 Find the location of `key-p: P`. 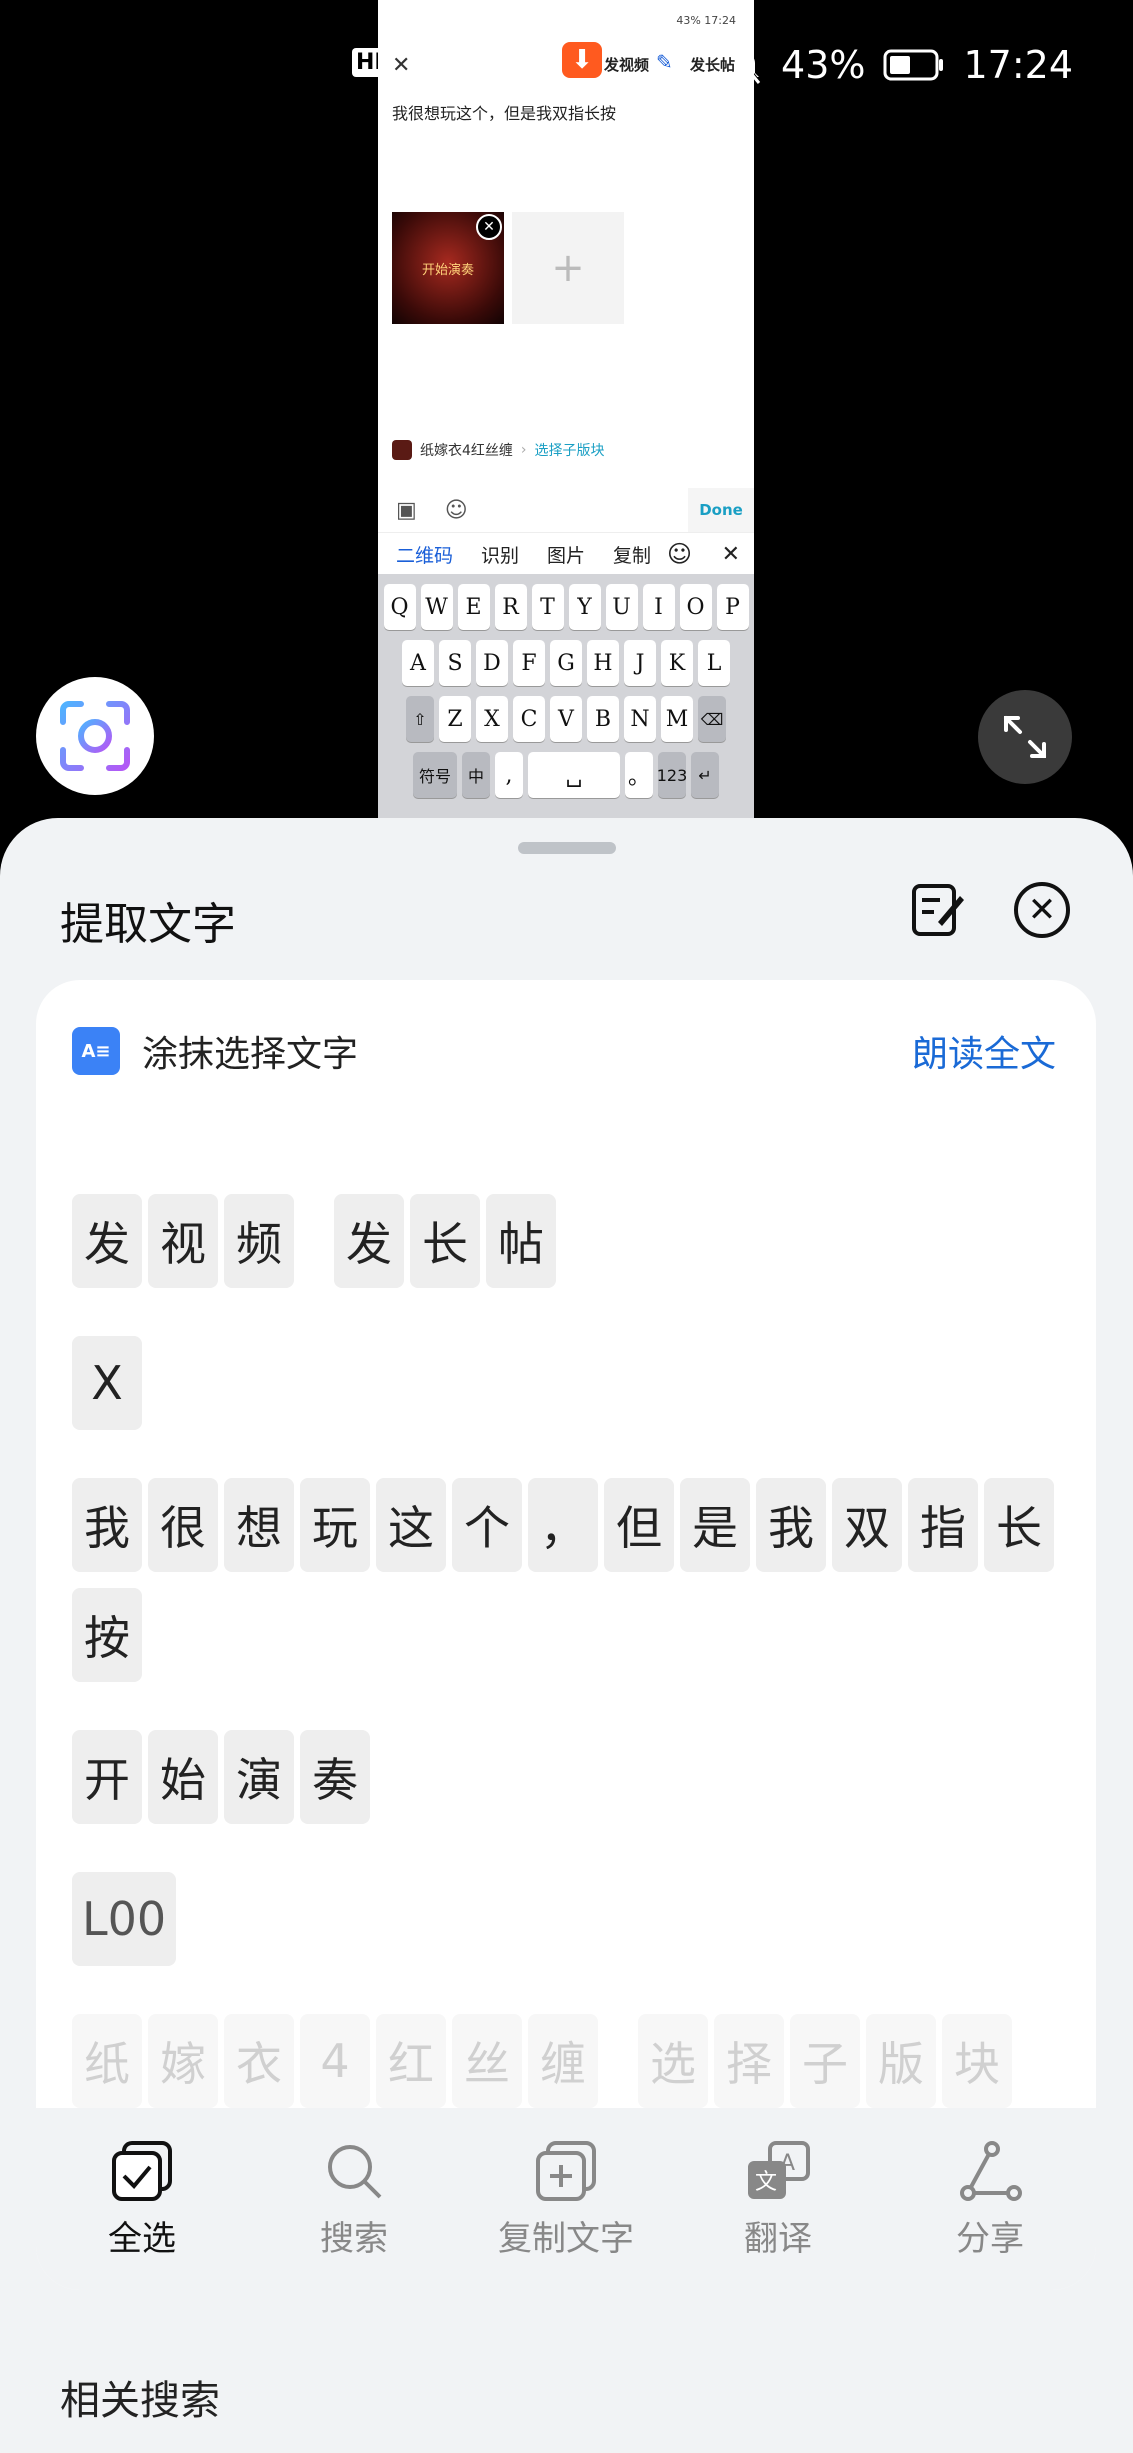

key-p: P is located at coordinates (732, 607).